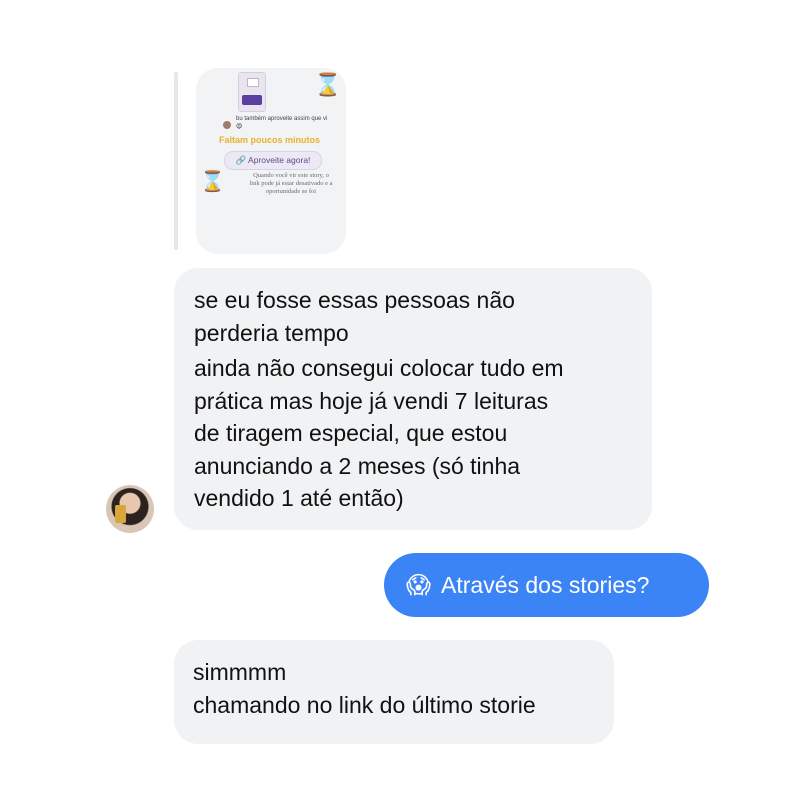  I want to click on message-text: Através dos stories?, so click(545, 585).